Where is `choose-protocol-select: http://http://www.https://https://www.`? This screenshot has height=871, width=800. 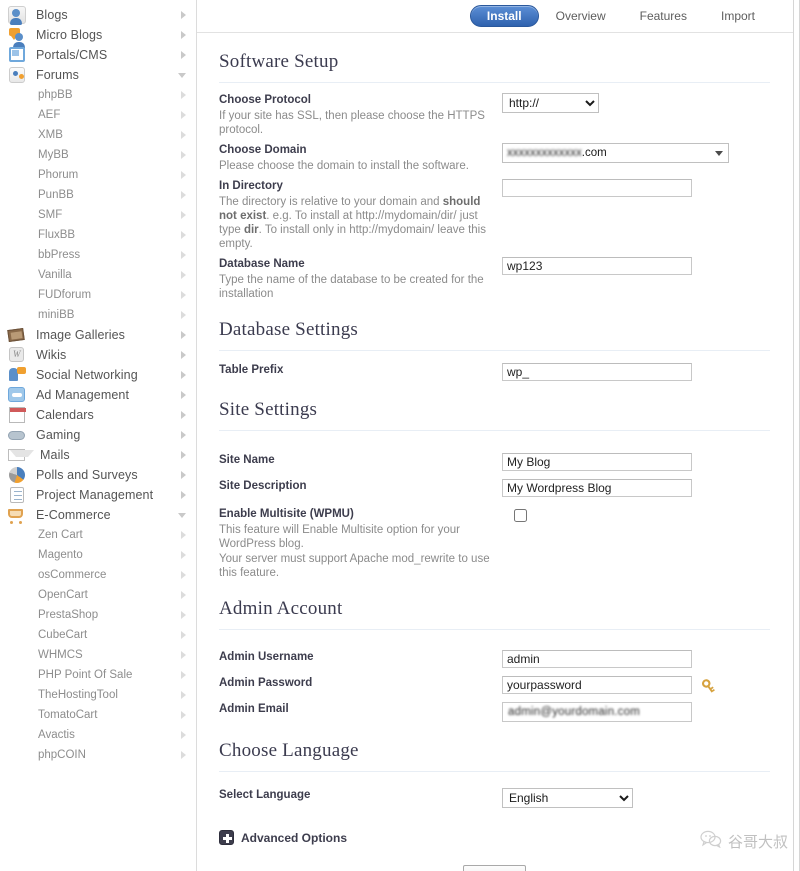
choose-protocol-select: http://http://www.https://https://www. is located at coordinates (550, 103).